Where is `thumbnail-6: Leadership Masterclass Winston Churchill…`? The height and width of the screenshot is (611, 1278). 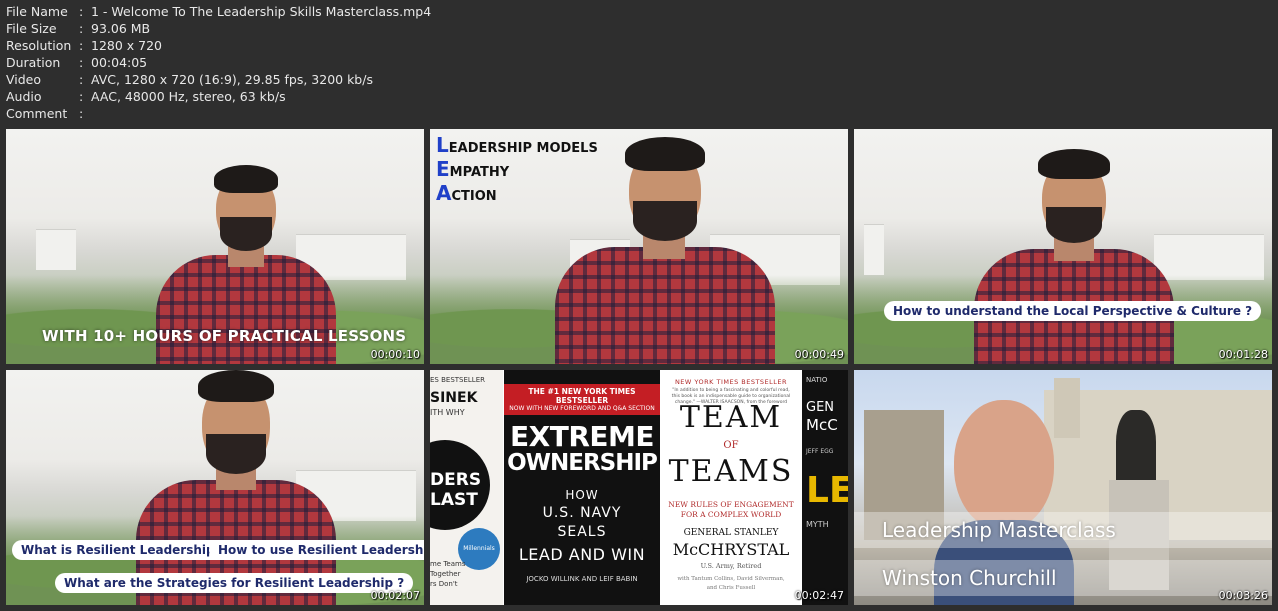 thumbnail-6: Leadership Masterclass Winston Churchill… is located at coordinates (1063, 487).